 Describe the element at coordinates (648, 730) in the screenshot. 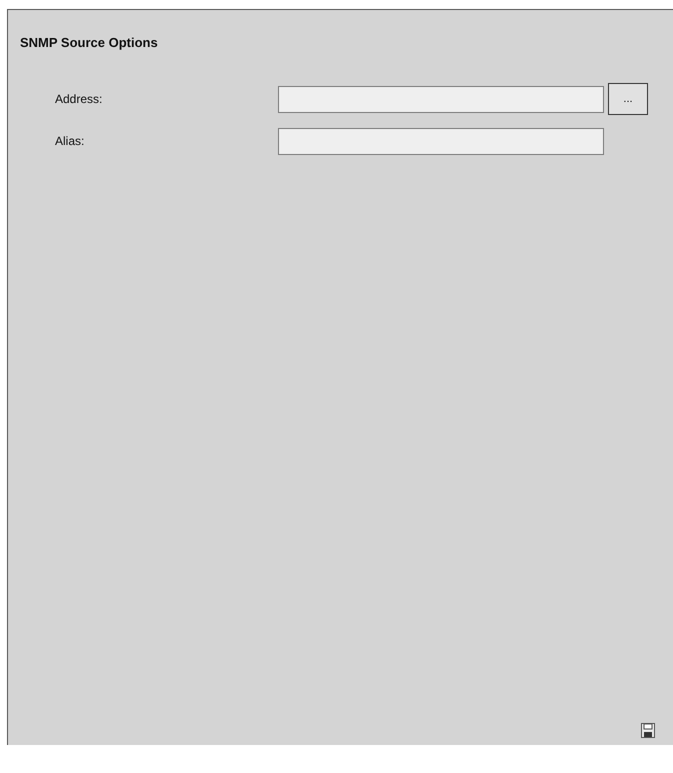

I see `save-icon` at that location.